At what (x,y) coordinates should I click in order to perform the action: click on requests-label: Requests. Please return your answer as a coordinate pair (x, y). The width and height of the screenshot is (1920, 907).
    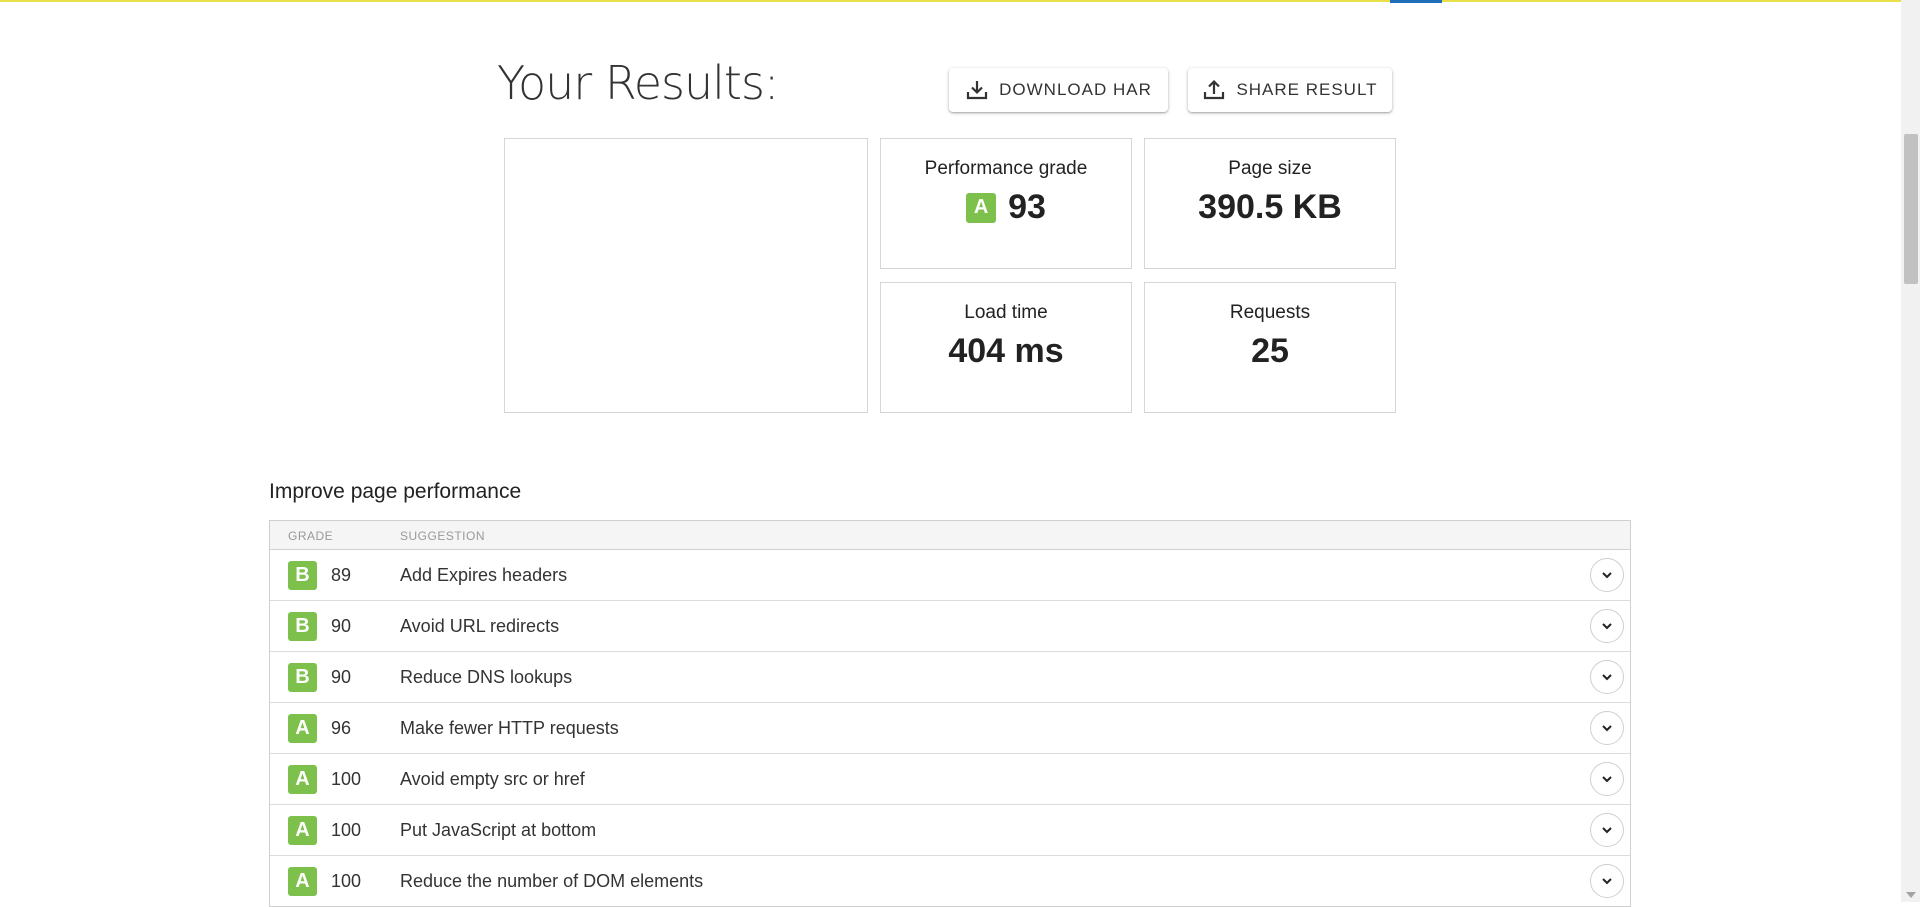
    Looking at the image, I should click on (1270, 312).